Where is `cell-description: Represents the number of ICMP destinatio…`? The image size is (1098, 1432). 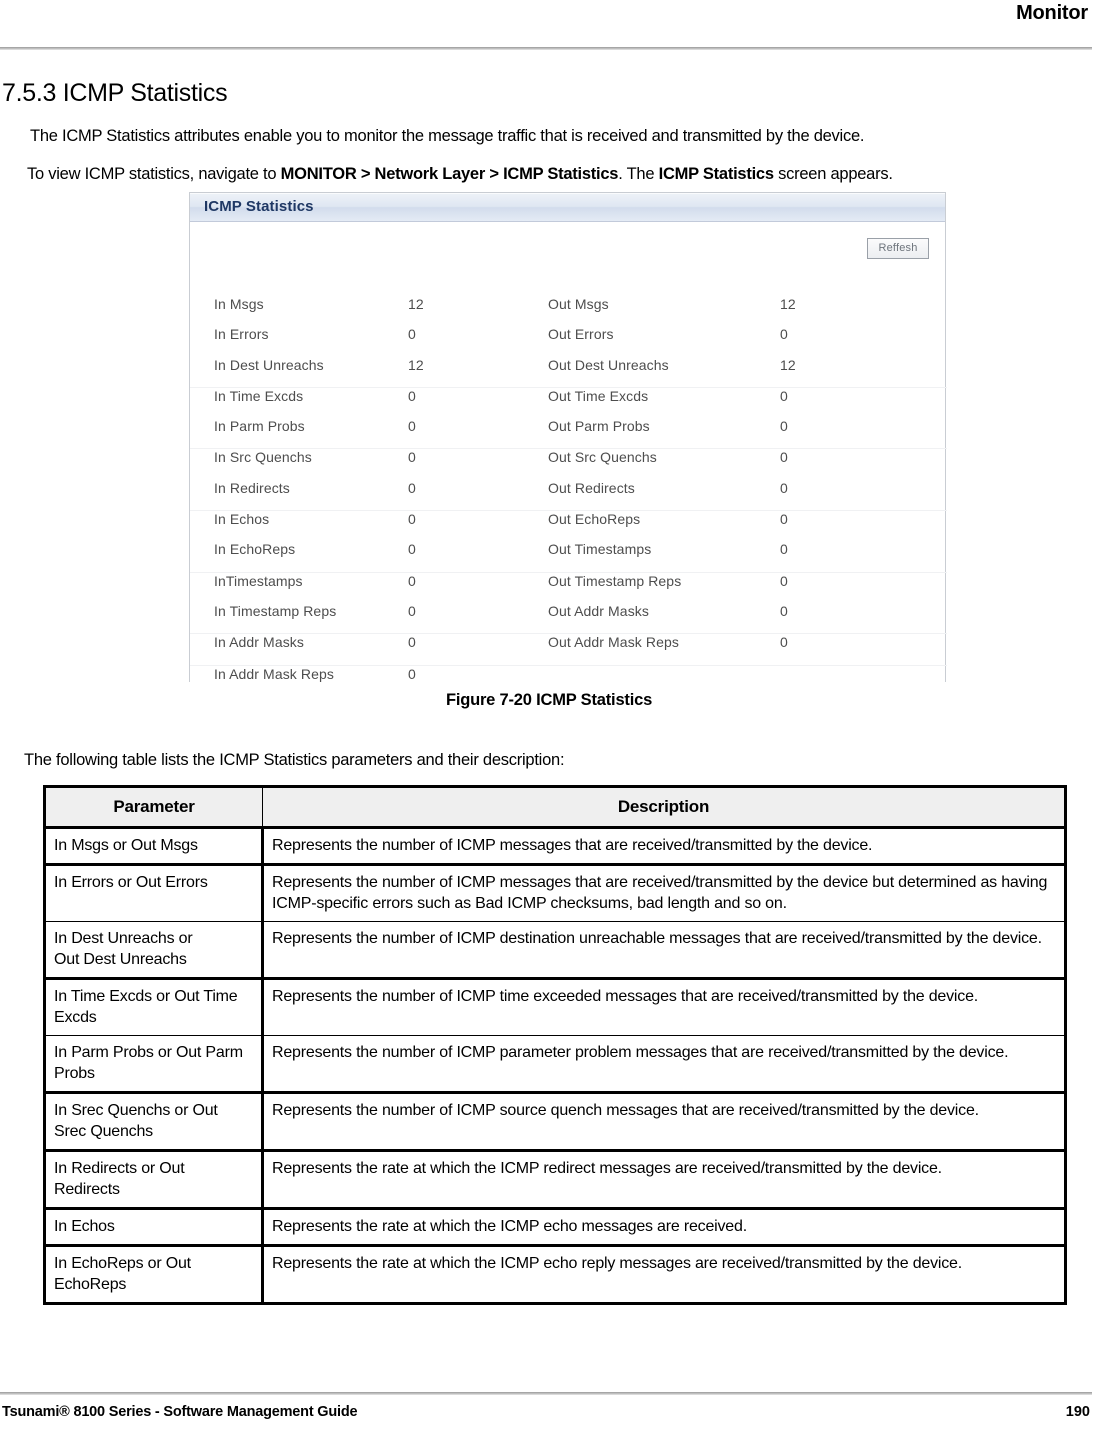
cell-description: Represents the number of ICMP destinatio… is located at coordinates (664, 950).